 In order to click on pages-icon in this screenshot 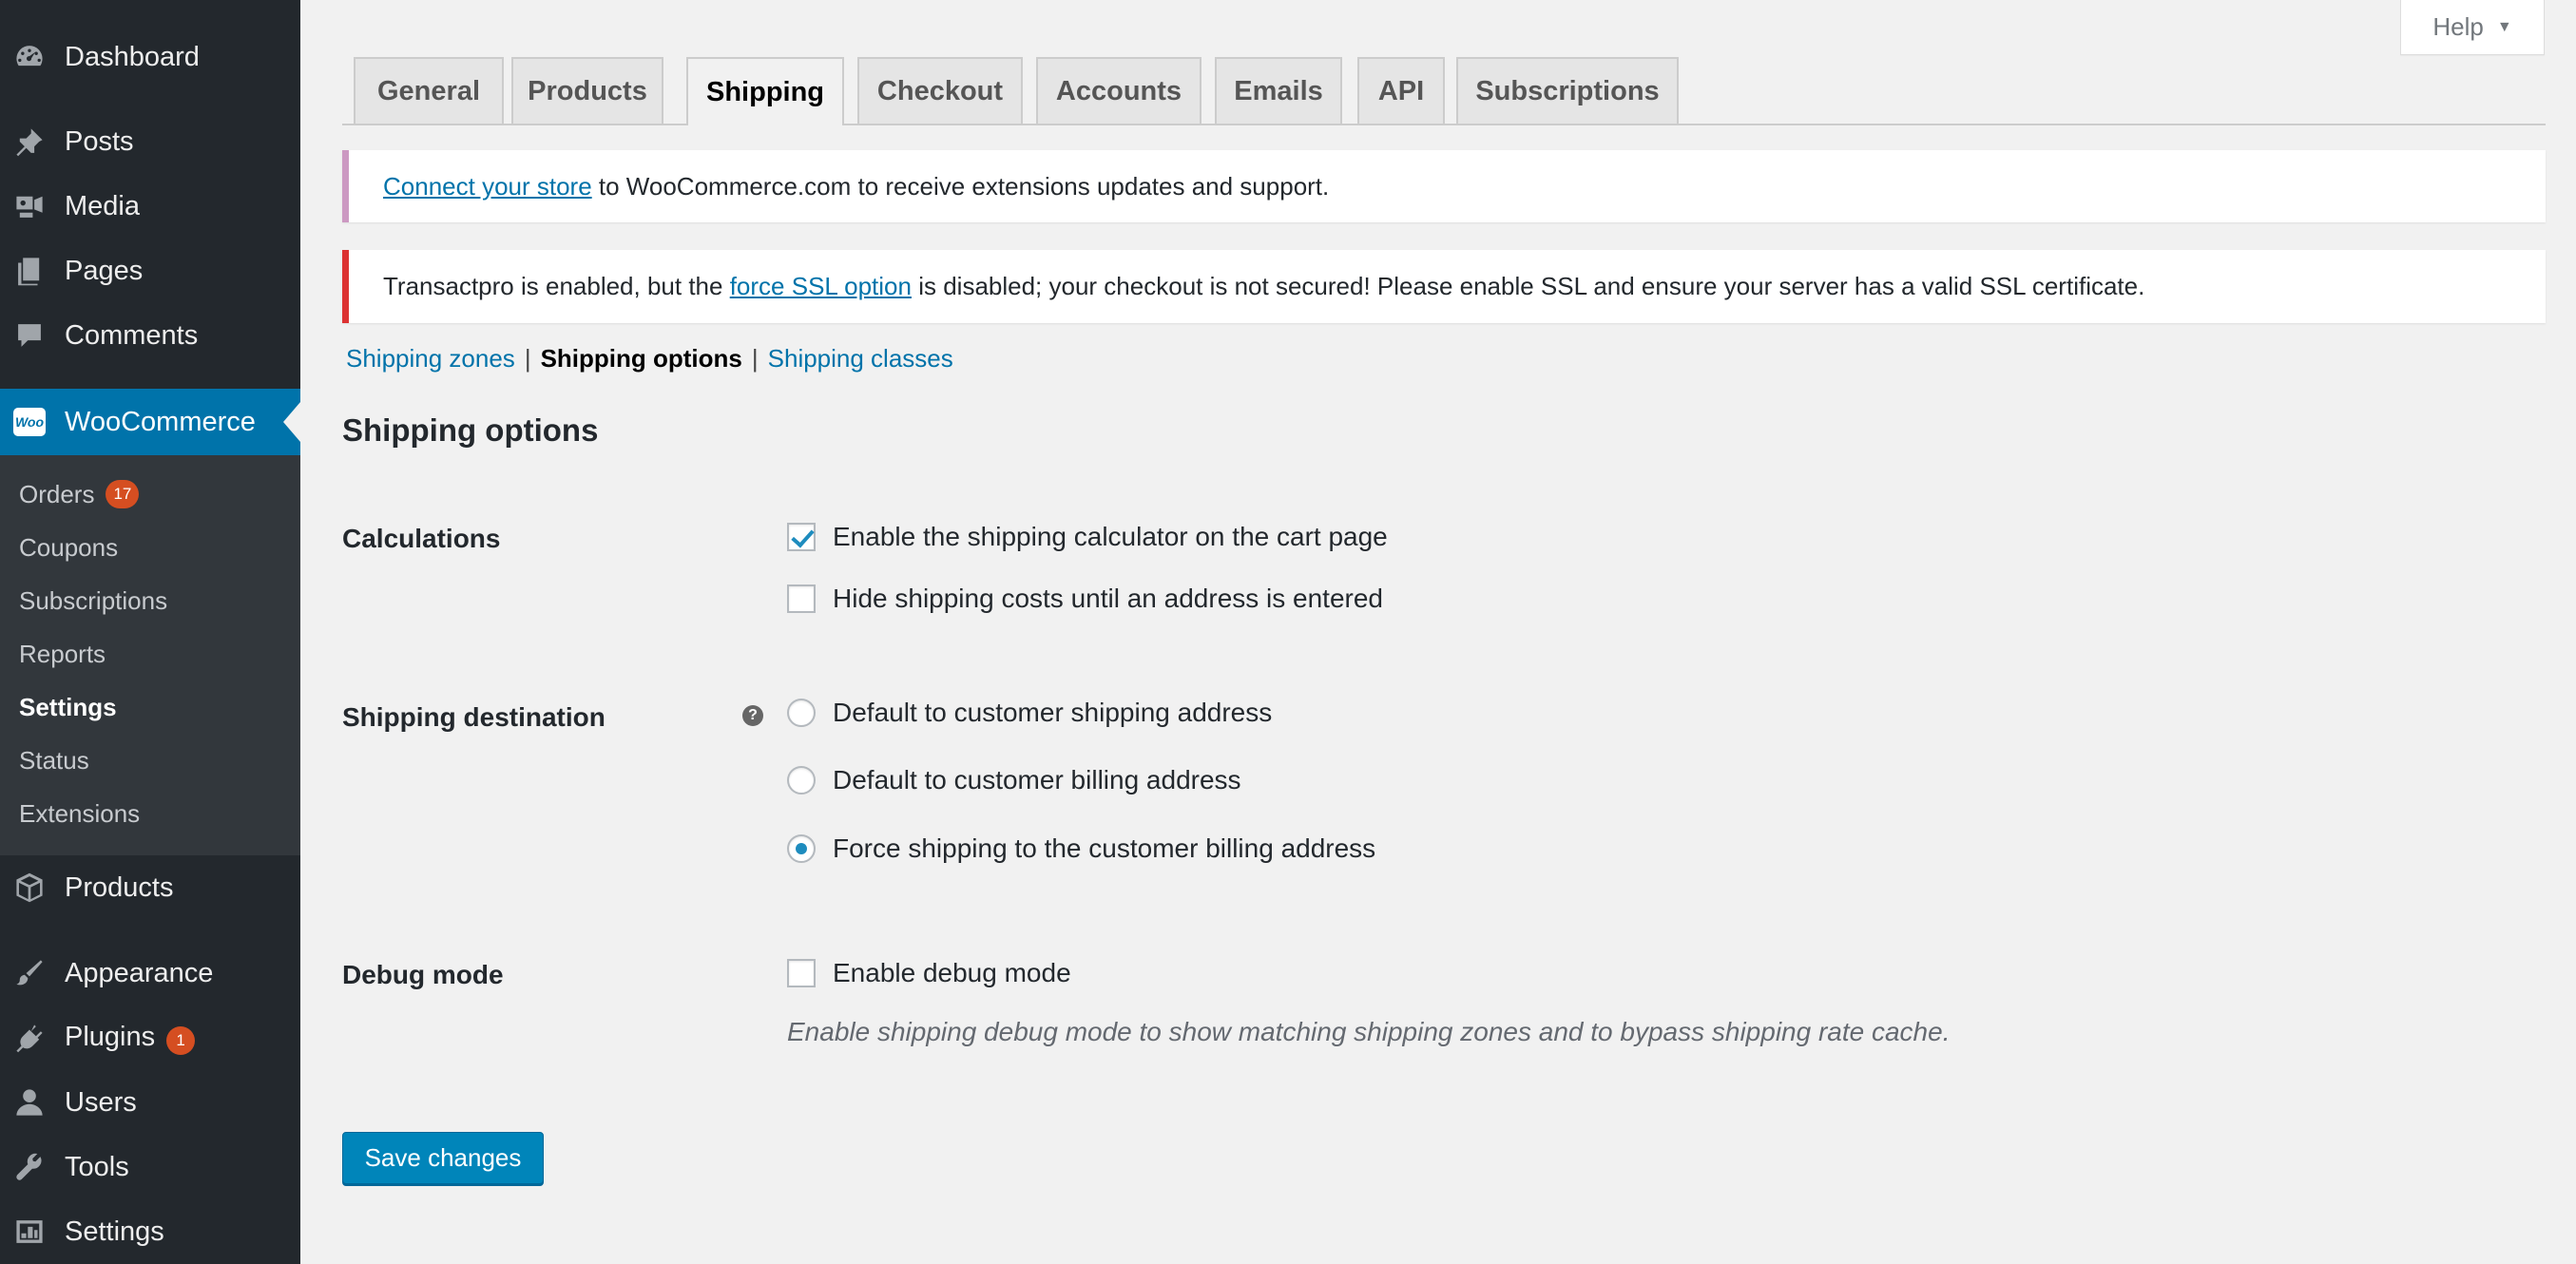, I will do `click(30, 271)`.